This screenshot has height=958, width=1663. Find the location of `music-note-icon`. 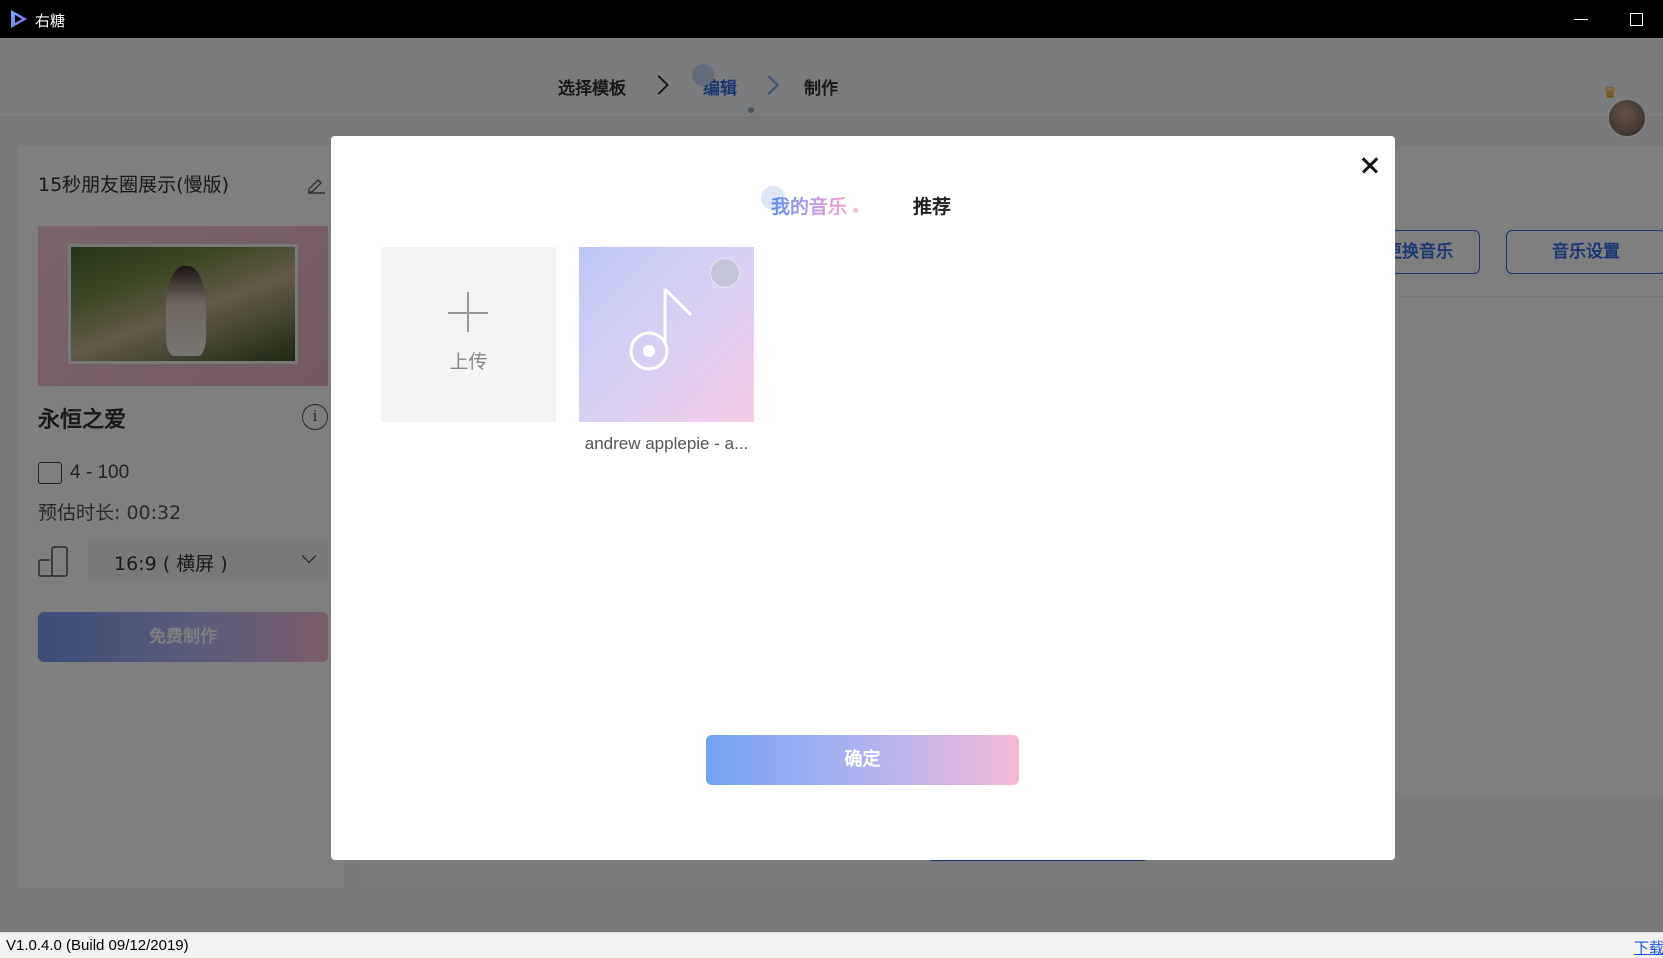

music-note-icon is located at coordinates (664, 332).